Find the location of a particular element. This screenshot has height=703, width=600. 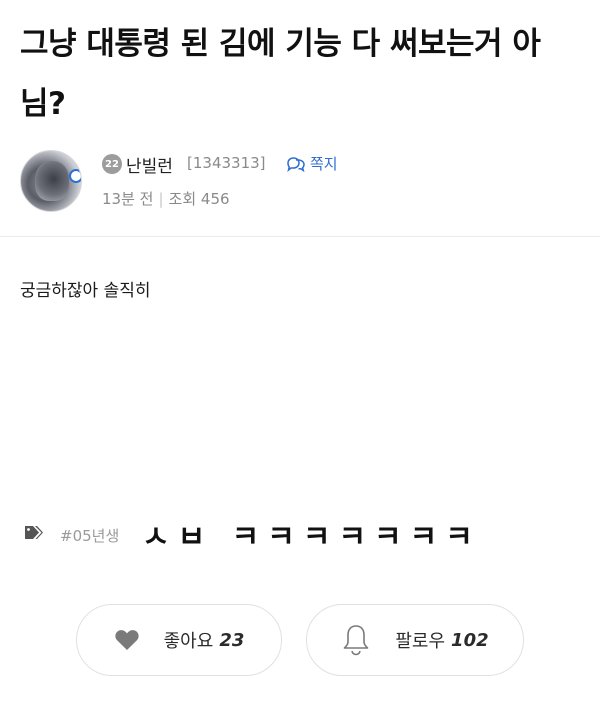

message-button: 쪽지 is located at coordinates (312, 163).